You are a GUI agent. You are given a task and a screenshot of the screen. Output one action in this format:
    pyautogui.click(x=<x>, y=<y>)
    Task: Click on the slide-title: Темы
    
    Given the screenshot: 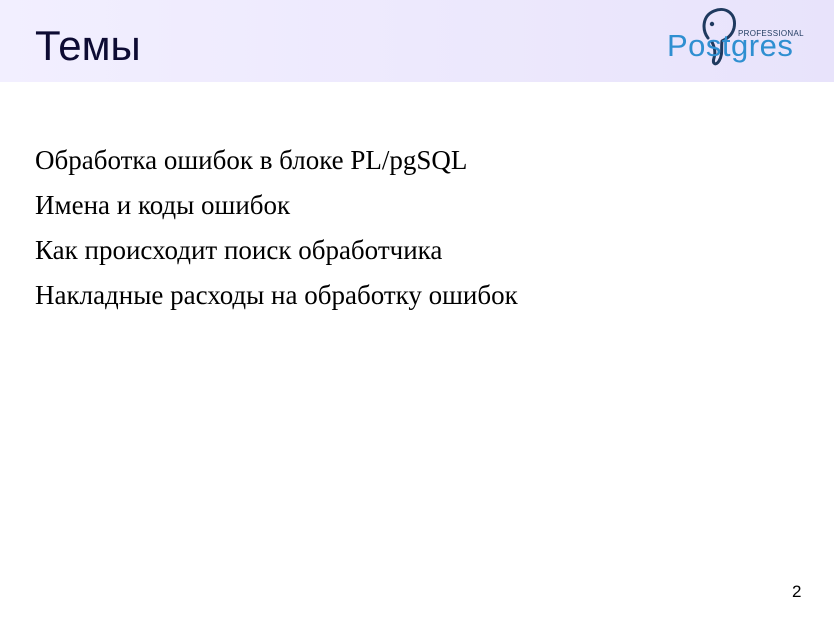 What is the action you would take?
    pyautogui.click(x=88, y=45)
    